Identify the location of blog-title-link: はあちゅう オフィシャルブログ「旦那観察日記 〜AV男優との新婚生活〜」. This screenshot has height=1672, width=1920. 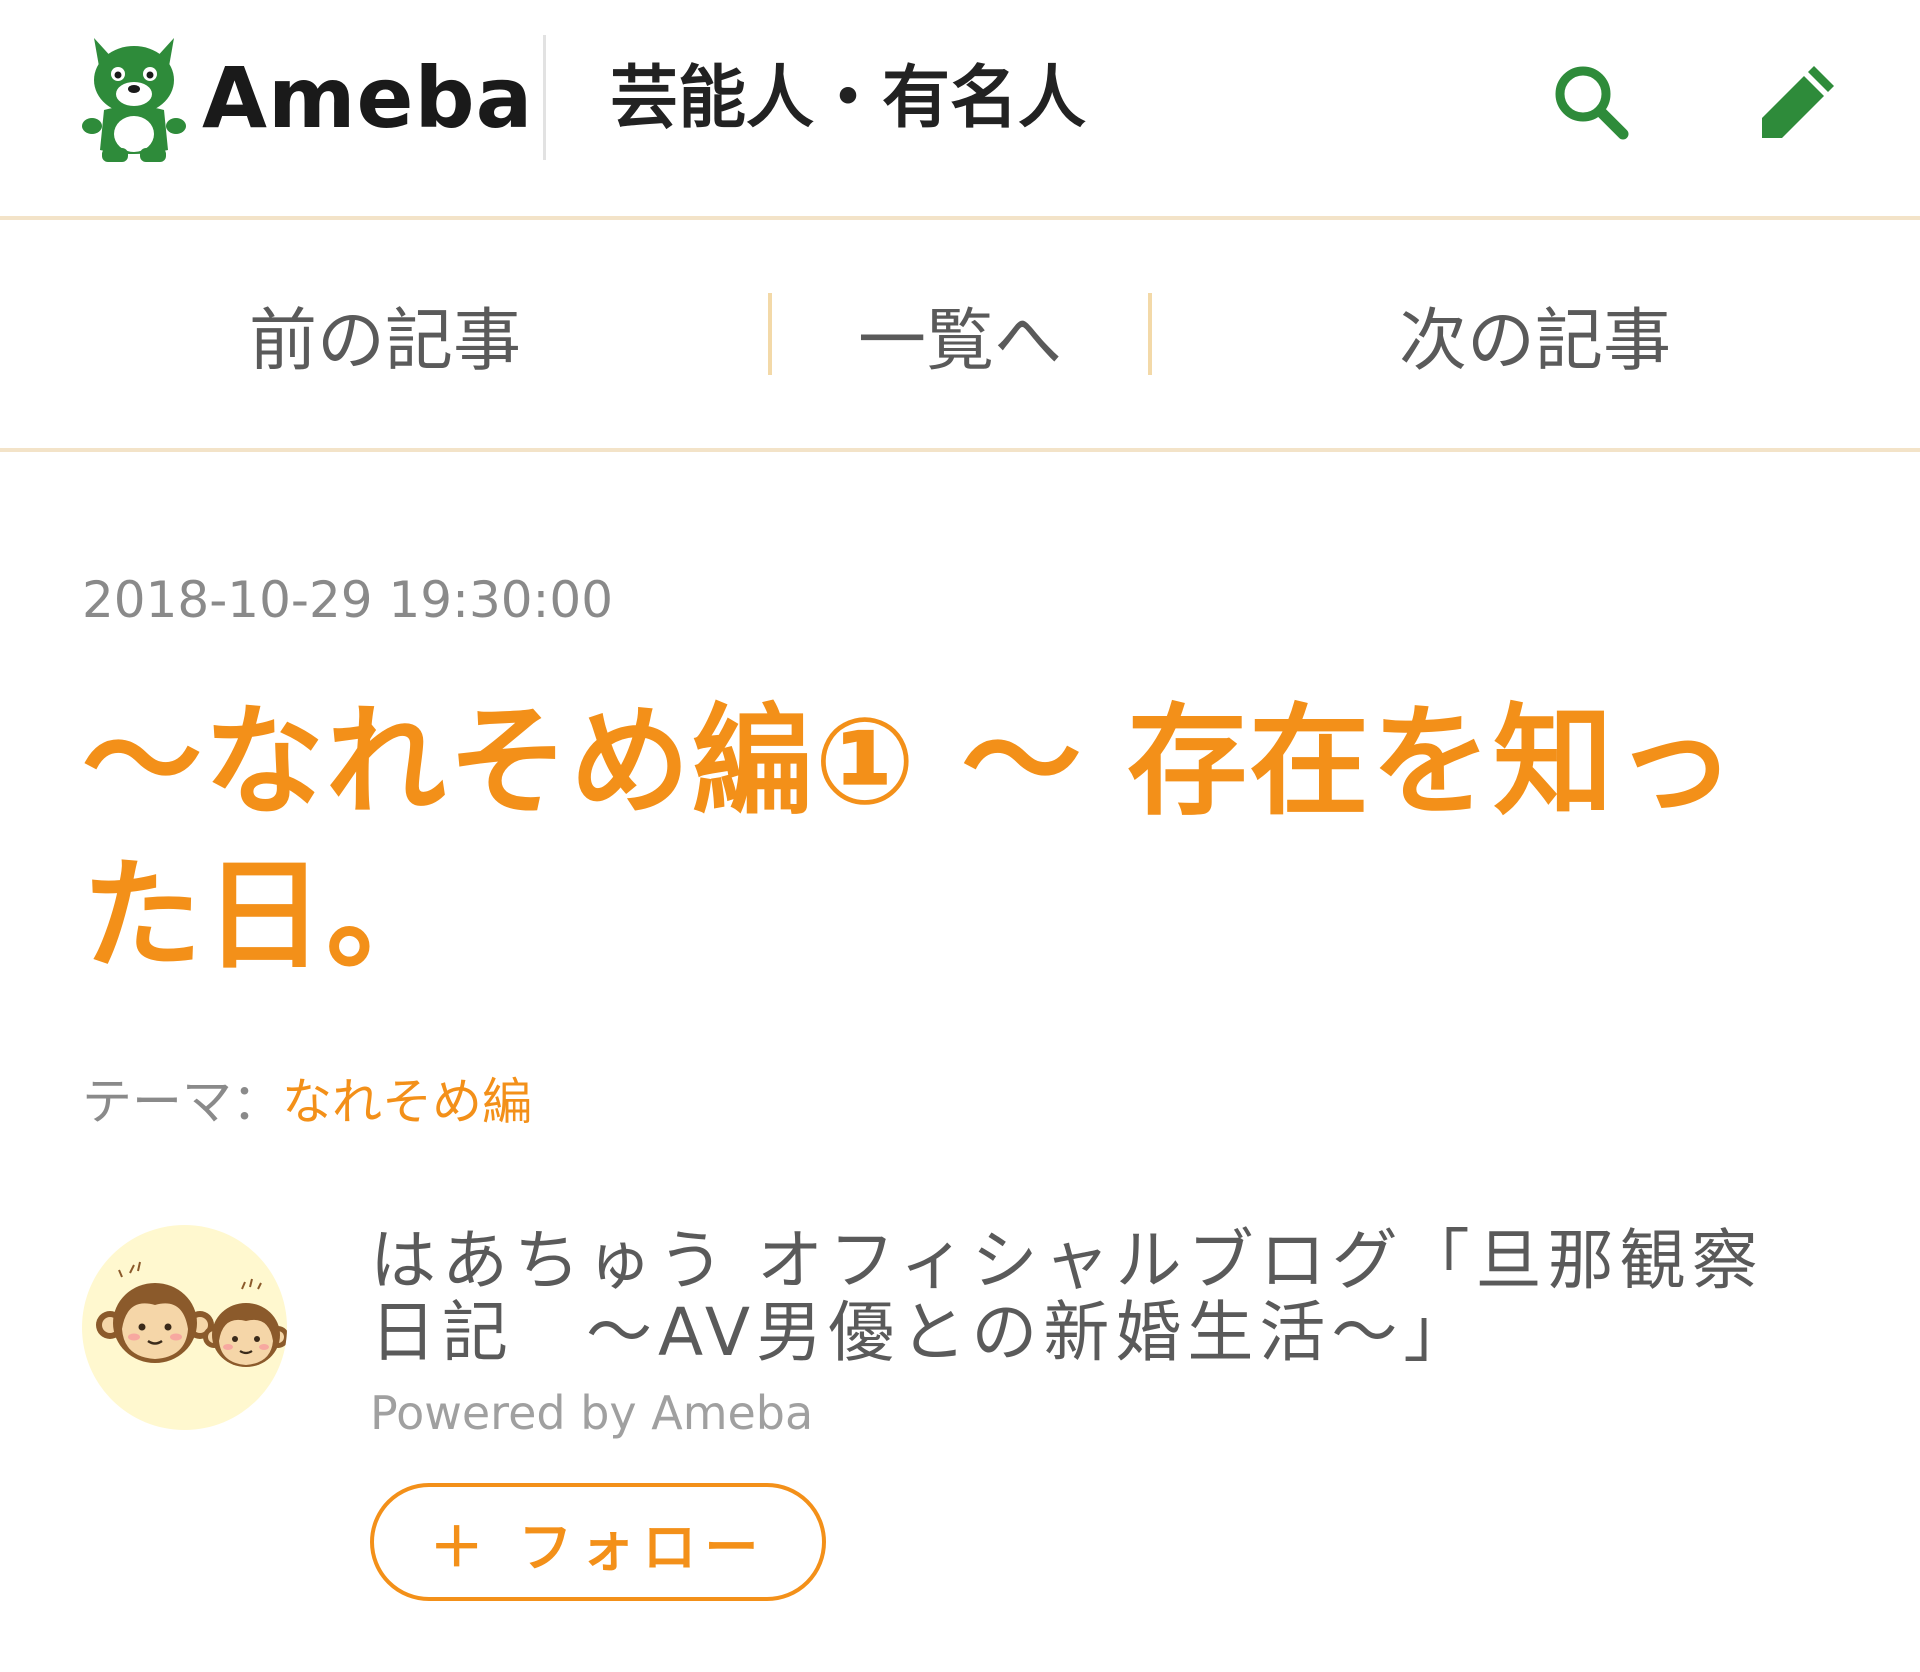
(1095, 1297).